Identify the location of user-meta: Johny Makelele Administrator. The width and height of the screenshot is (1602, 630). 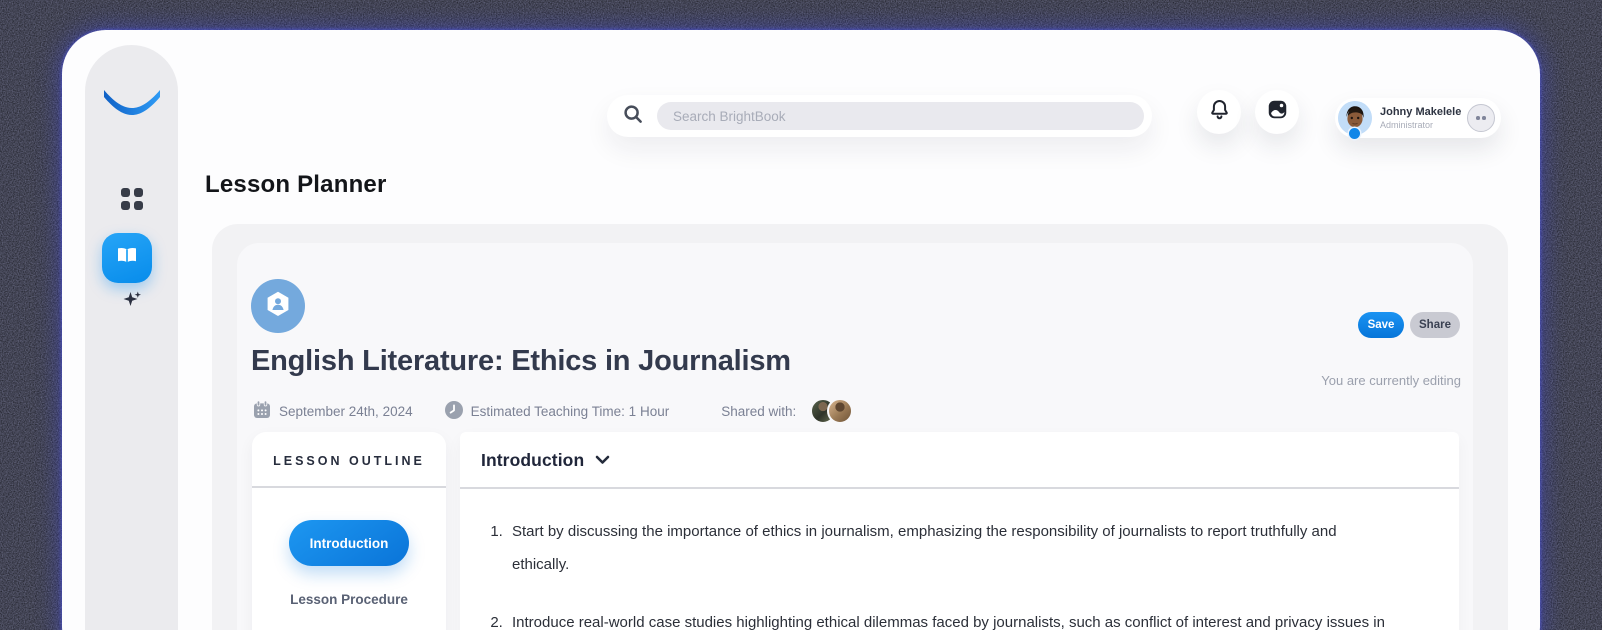
(1423, 118).